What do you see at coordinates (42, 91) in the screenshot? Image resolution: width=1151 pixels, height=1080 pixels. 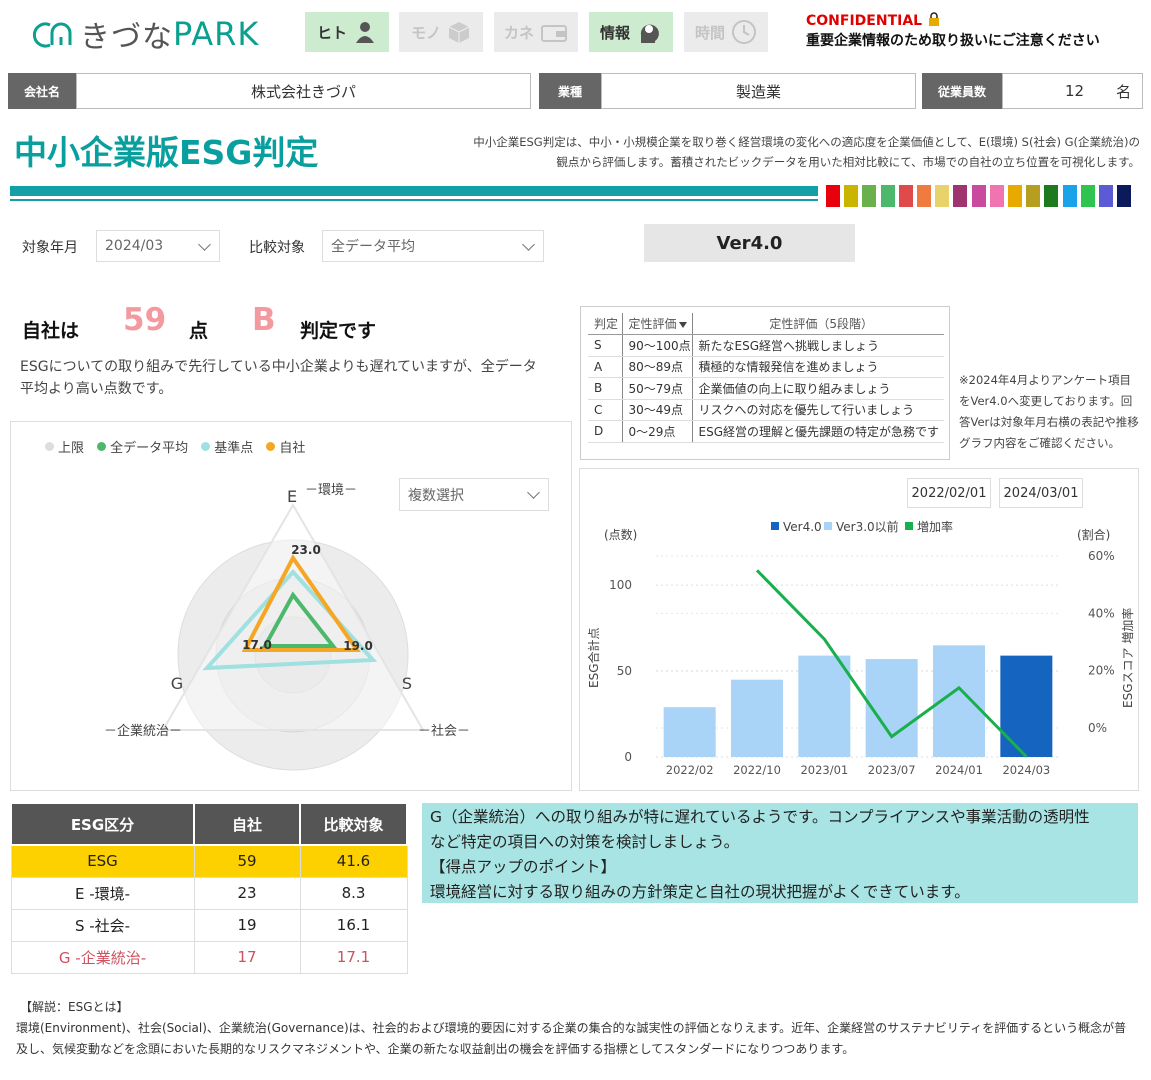 I see `company-name-label: 会社名` at bounding box center [42, 91].